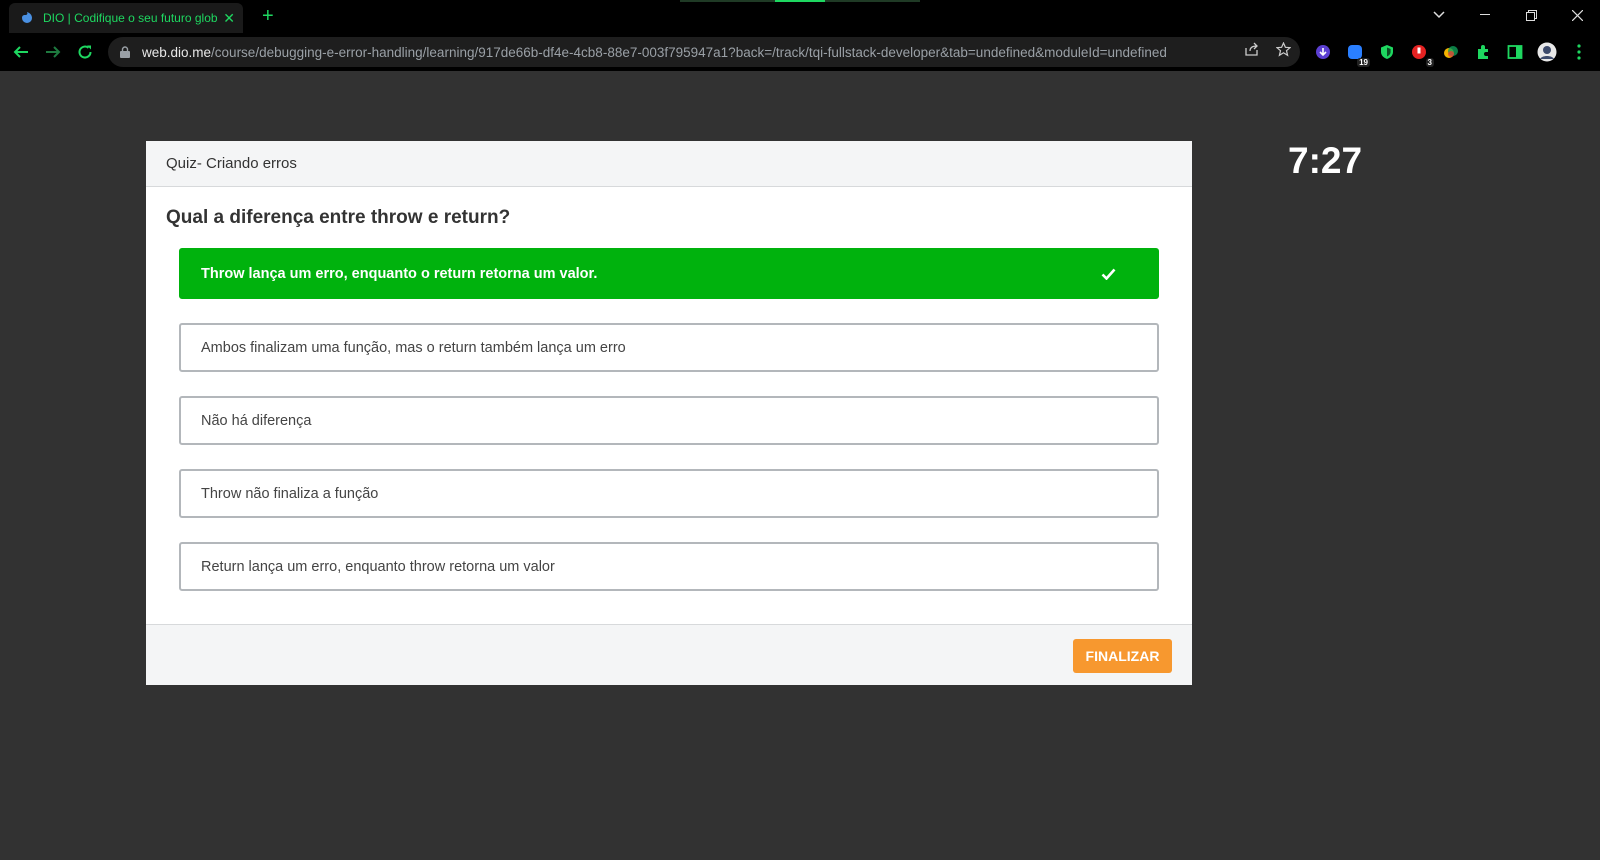  Describe the element at coordinates (27, 18) in the screenshot. I see `dio-favicon-icon` at that location.